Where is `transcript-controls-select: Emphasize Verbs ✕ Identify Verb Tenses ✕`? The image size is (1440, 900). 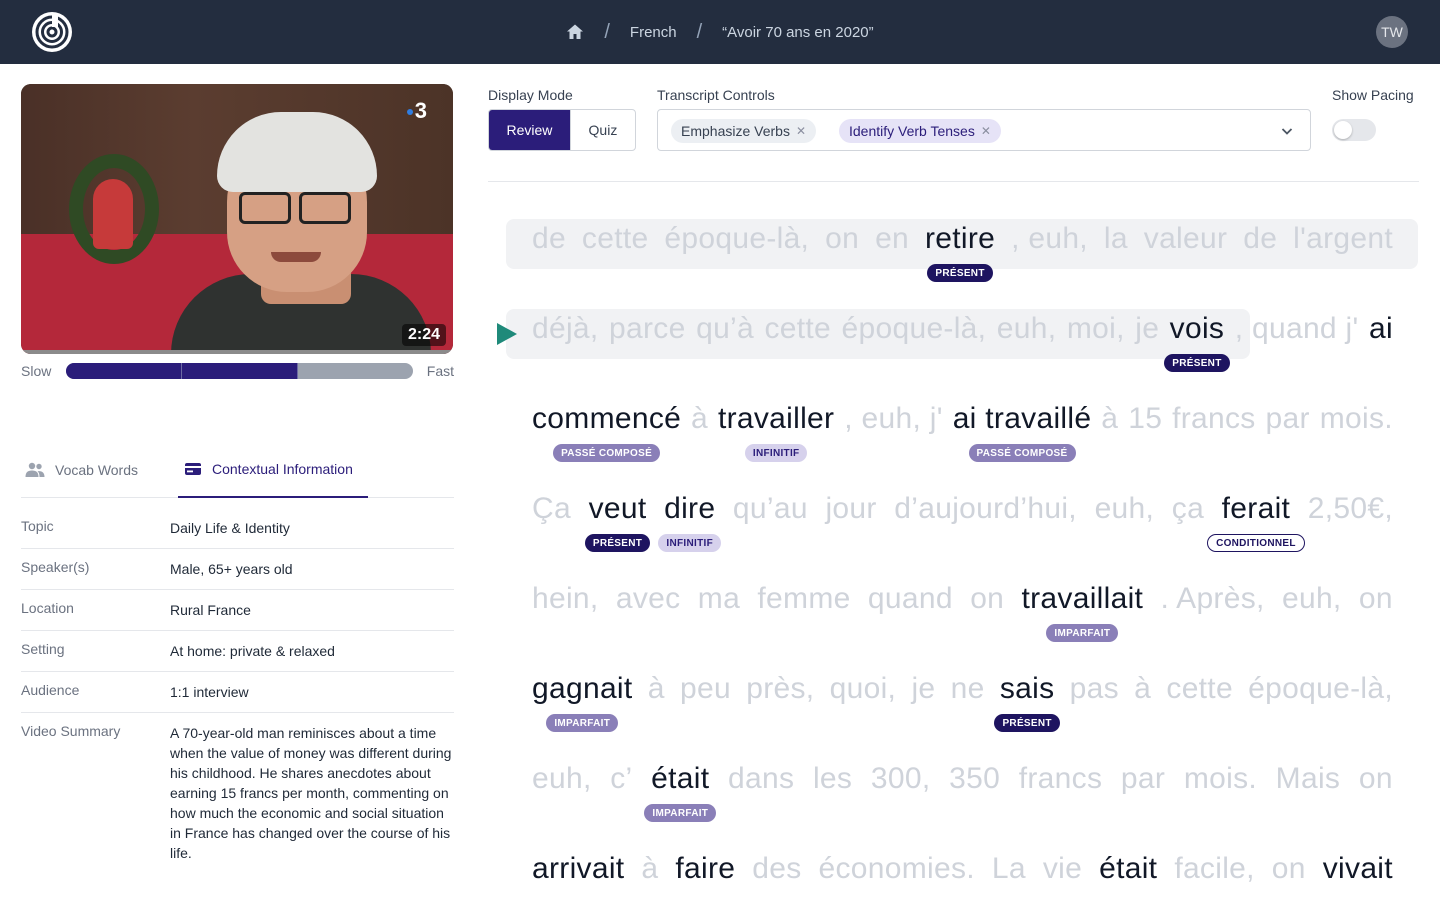 transcript-controls-select: Emphasize Verbs ✕ Identify Verb Tenses ✕ is located at coordinates (984, 130).